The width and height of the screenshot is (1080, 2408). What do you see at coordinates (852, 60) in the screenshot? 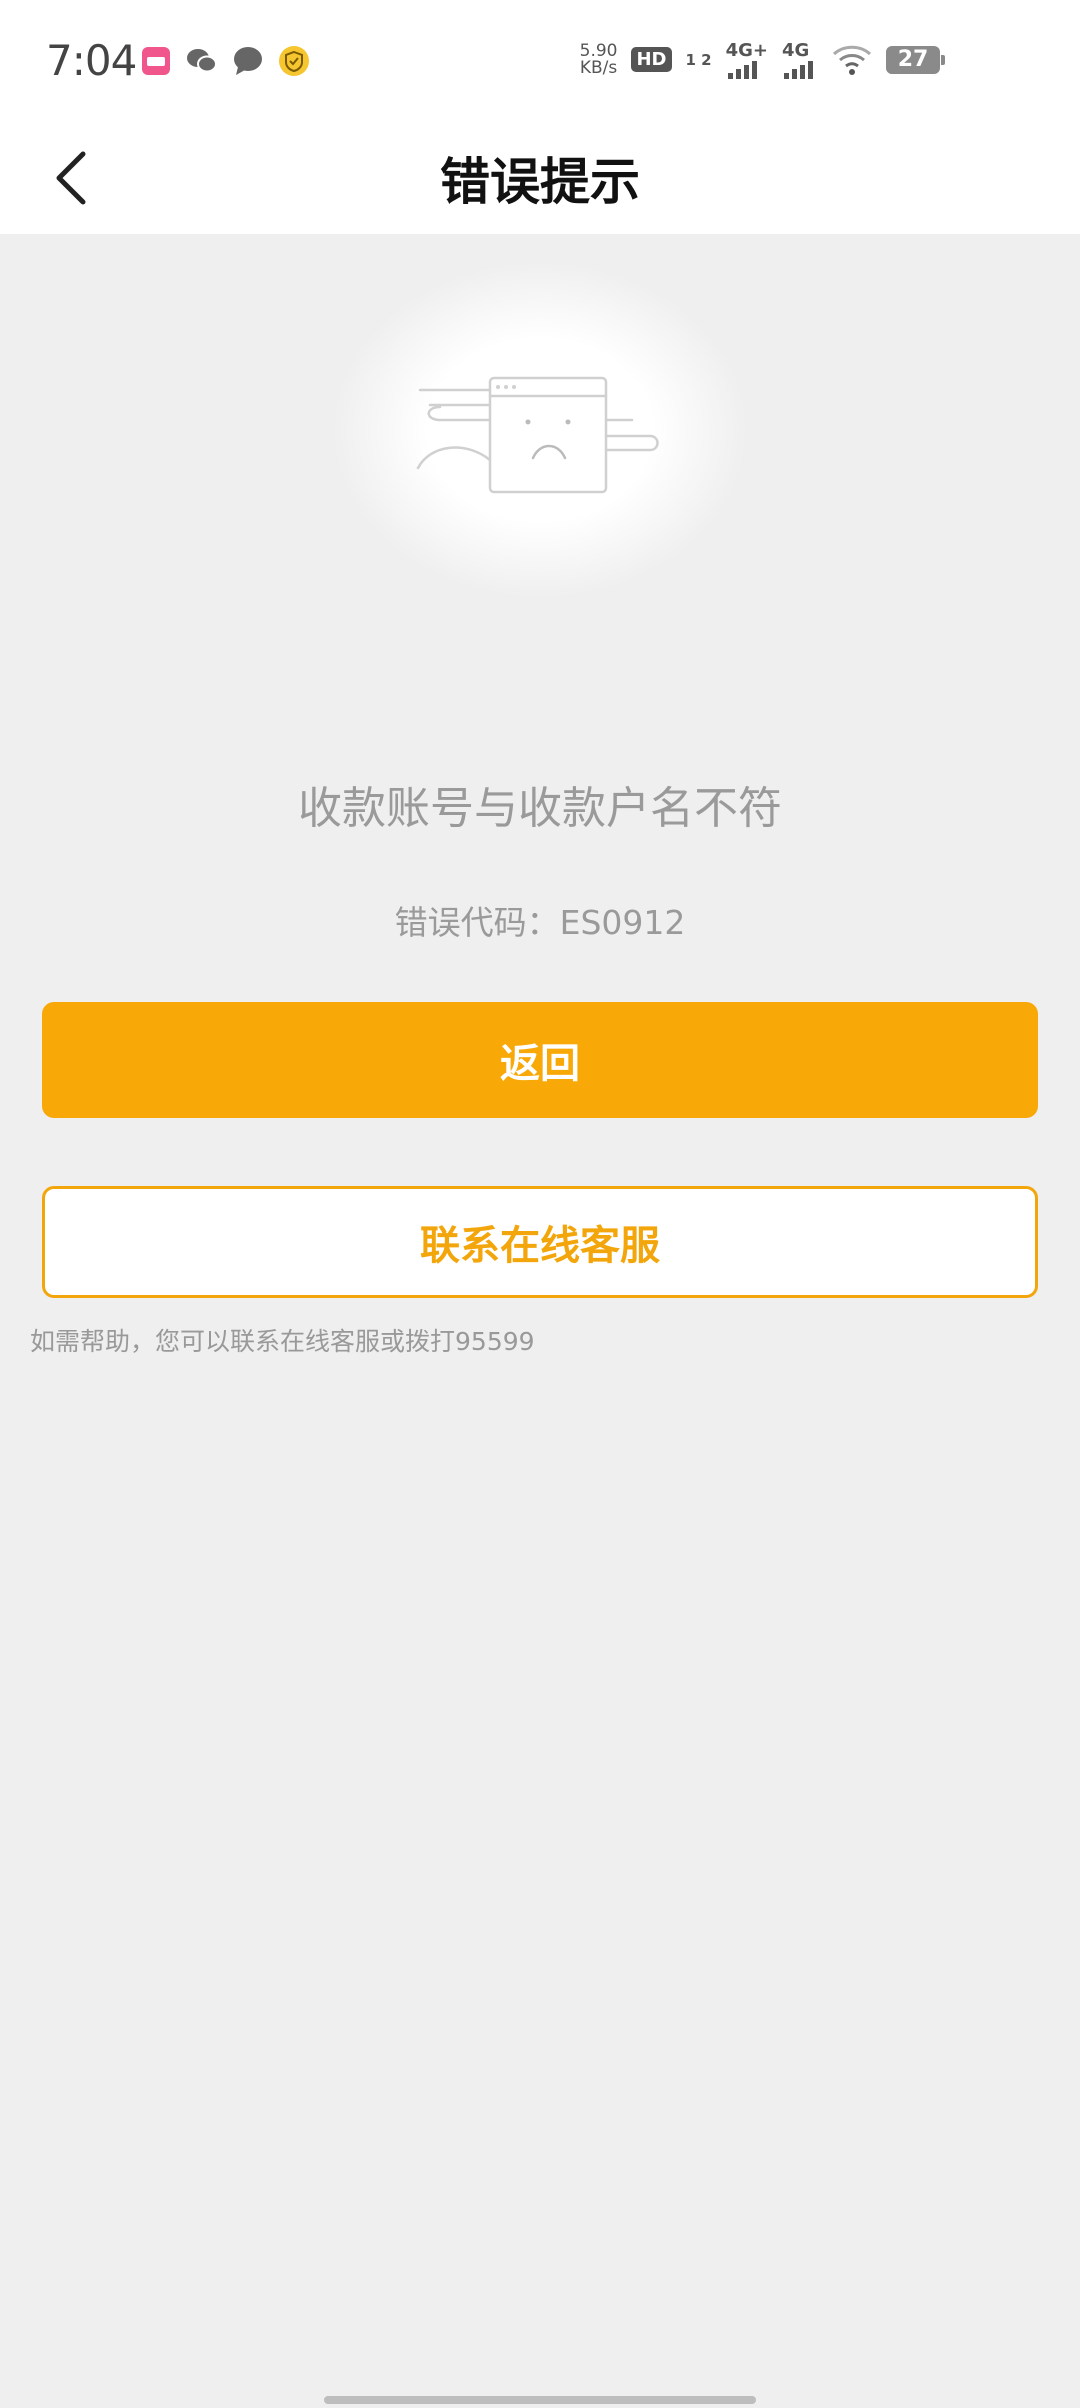
I see `wifi-icon` at bounding box center [852, 60].